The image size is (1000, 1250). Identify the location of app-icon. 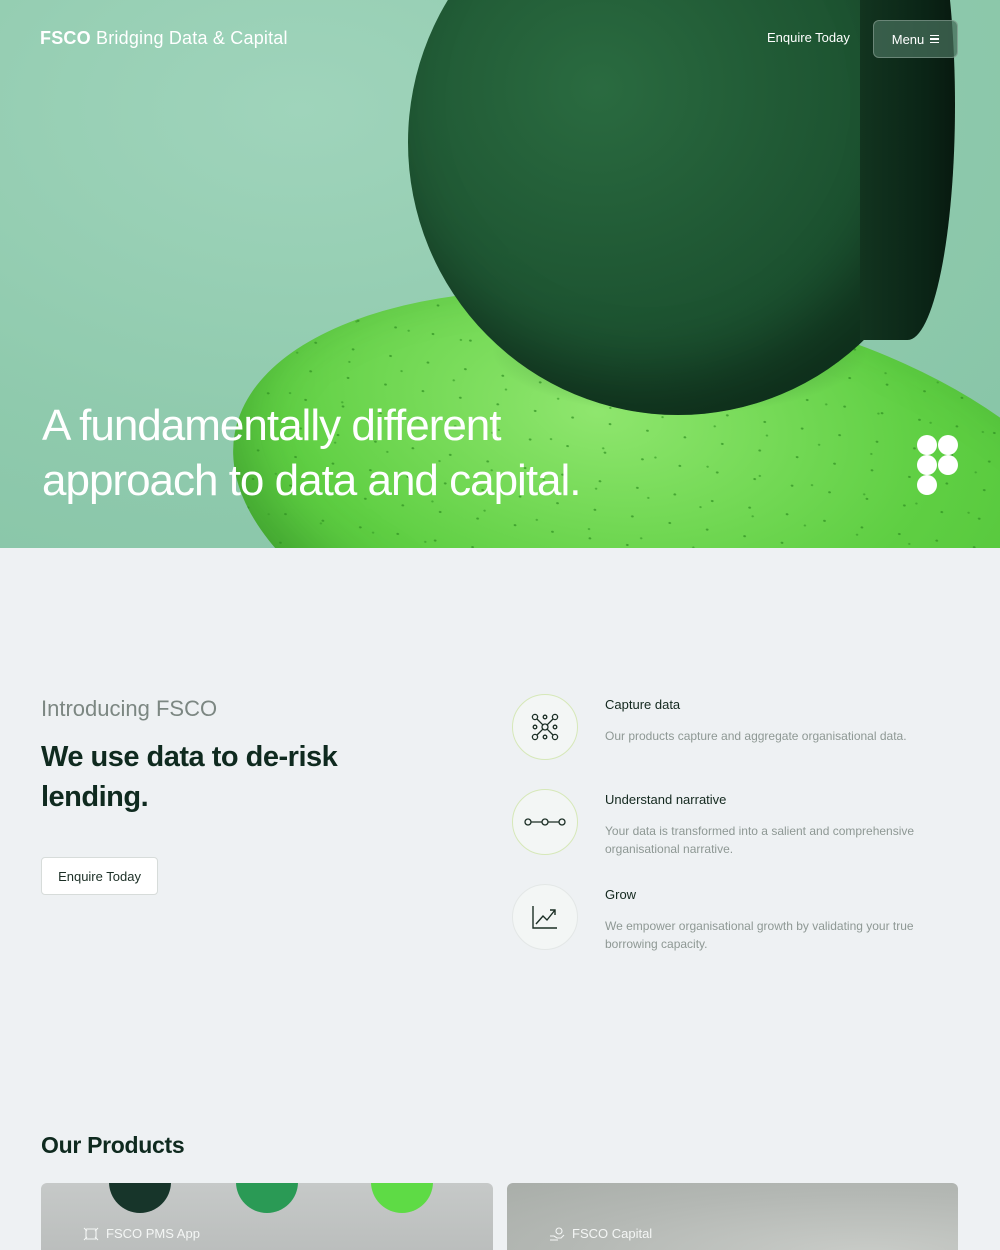
(91, 1233).